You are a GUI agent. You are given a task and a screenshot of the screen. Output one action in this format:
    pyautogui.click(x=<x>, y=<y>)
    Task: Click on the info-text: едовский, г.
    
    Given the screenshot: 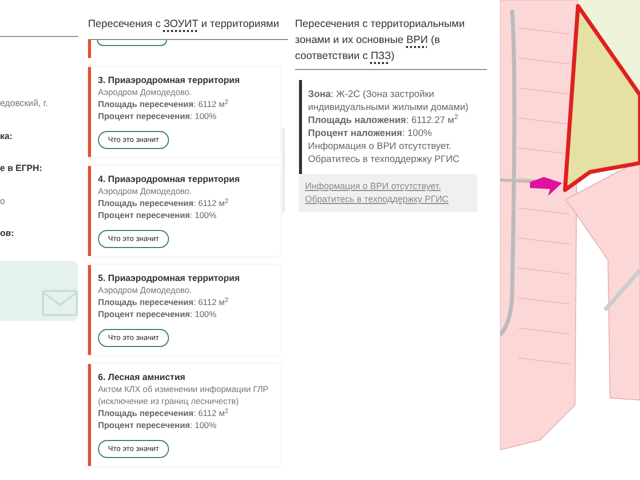 What is the action you would take?
    pyautogui.click(x=24, y=103)
    